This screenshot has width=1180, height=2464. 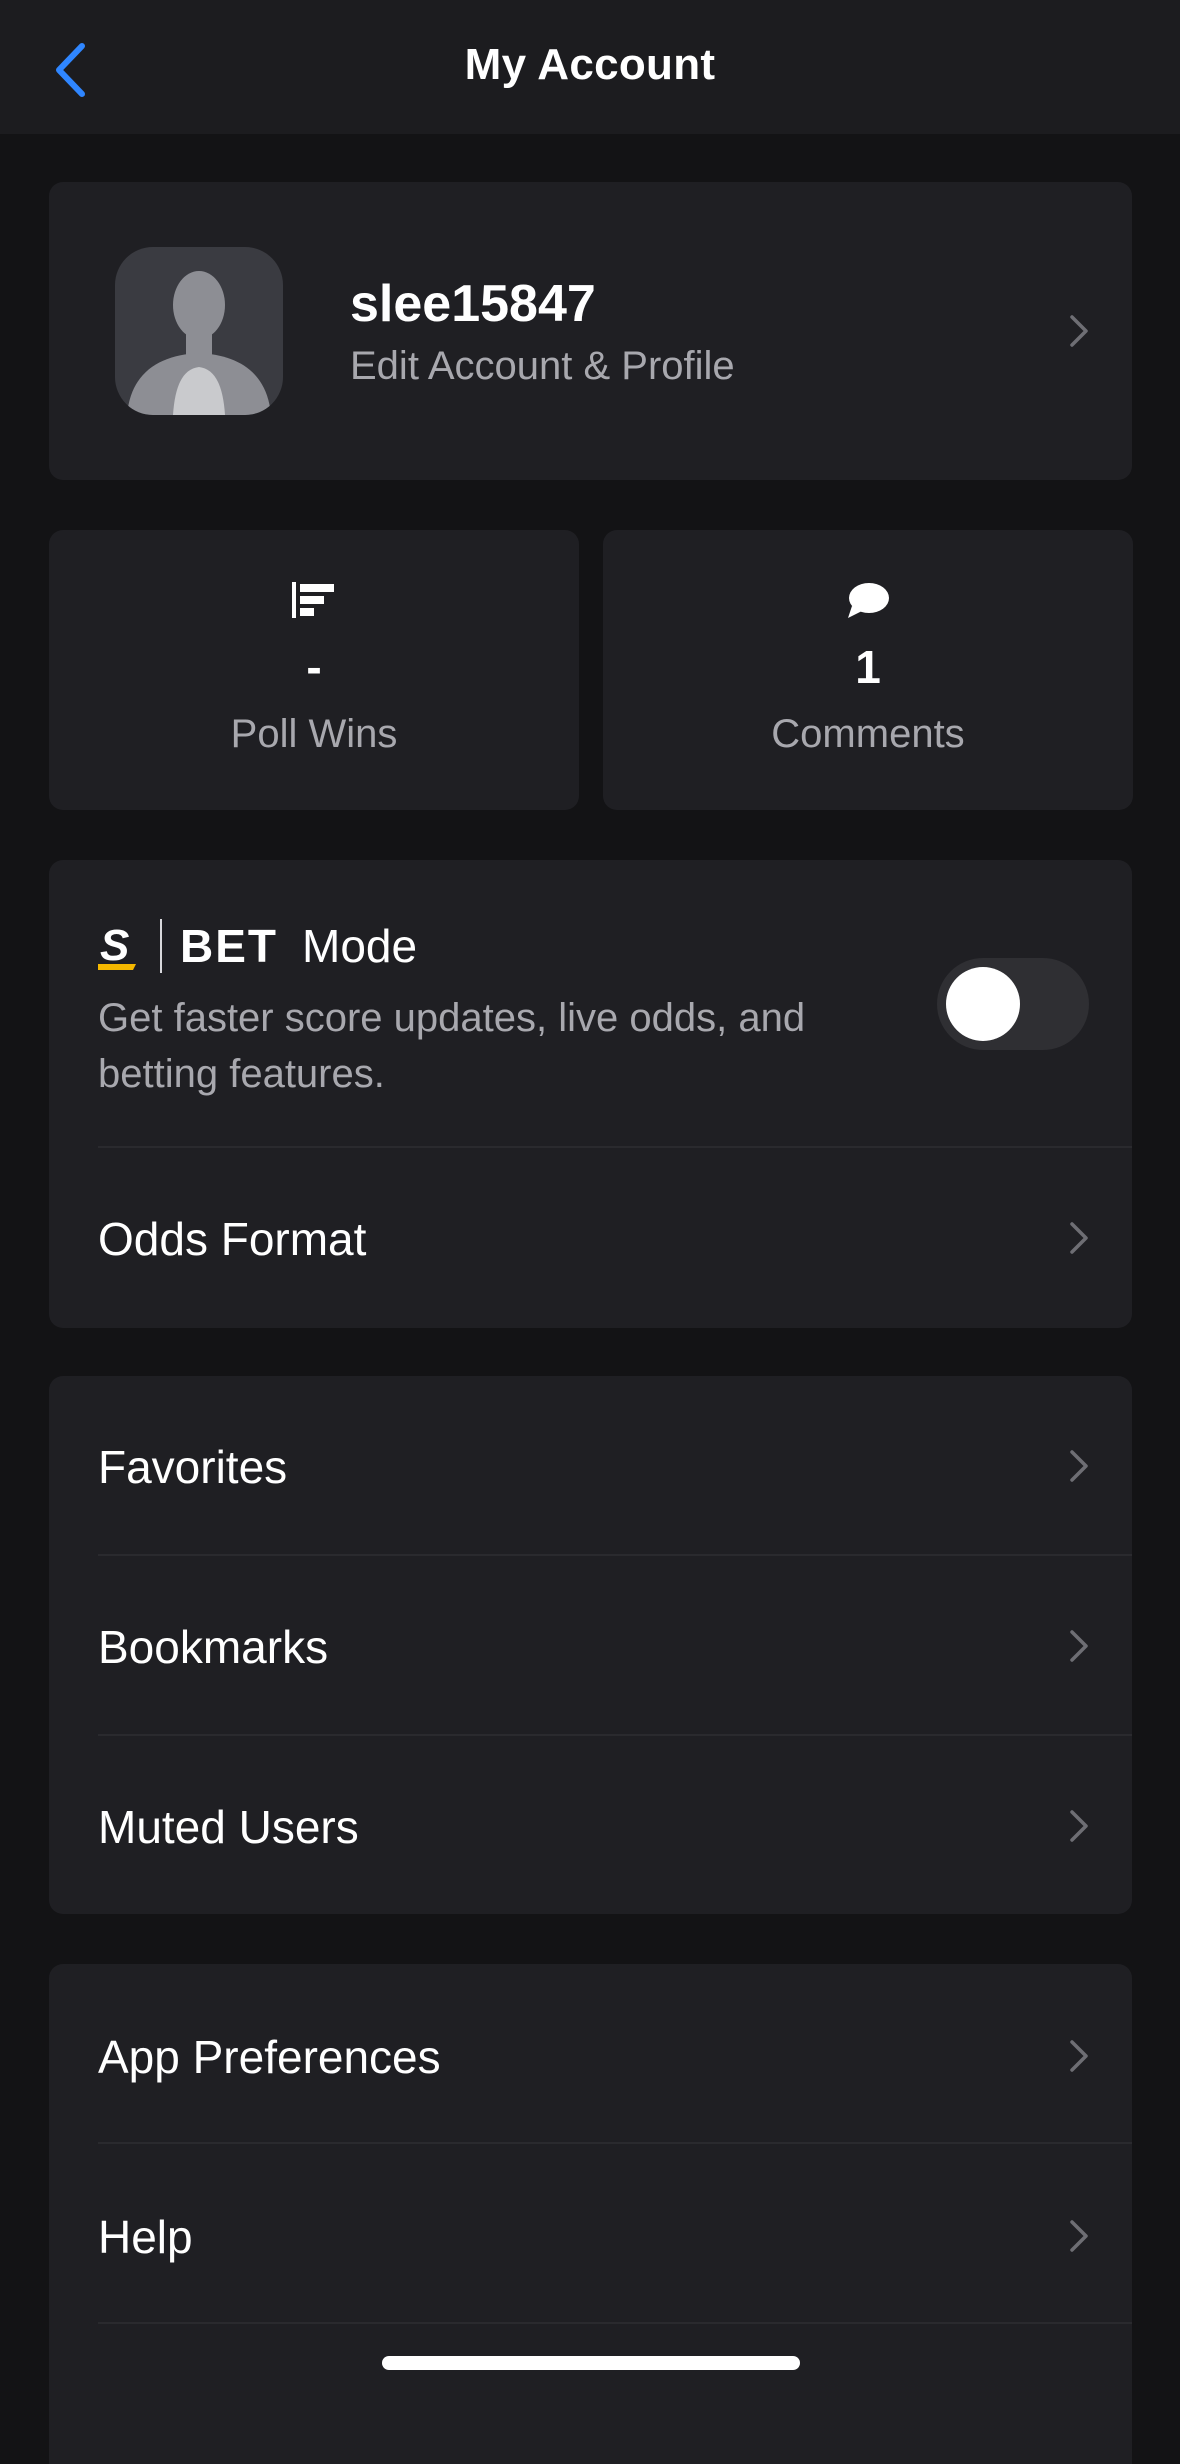 I want to click on favorites-row: Favorites, so click(x=192, y=1467).